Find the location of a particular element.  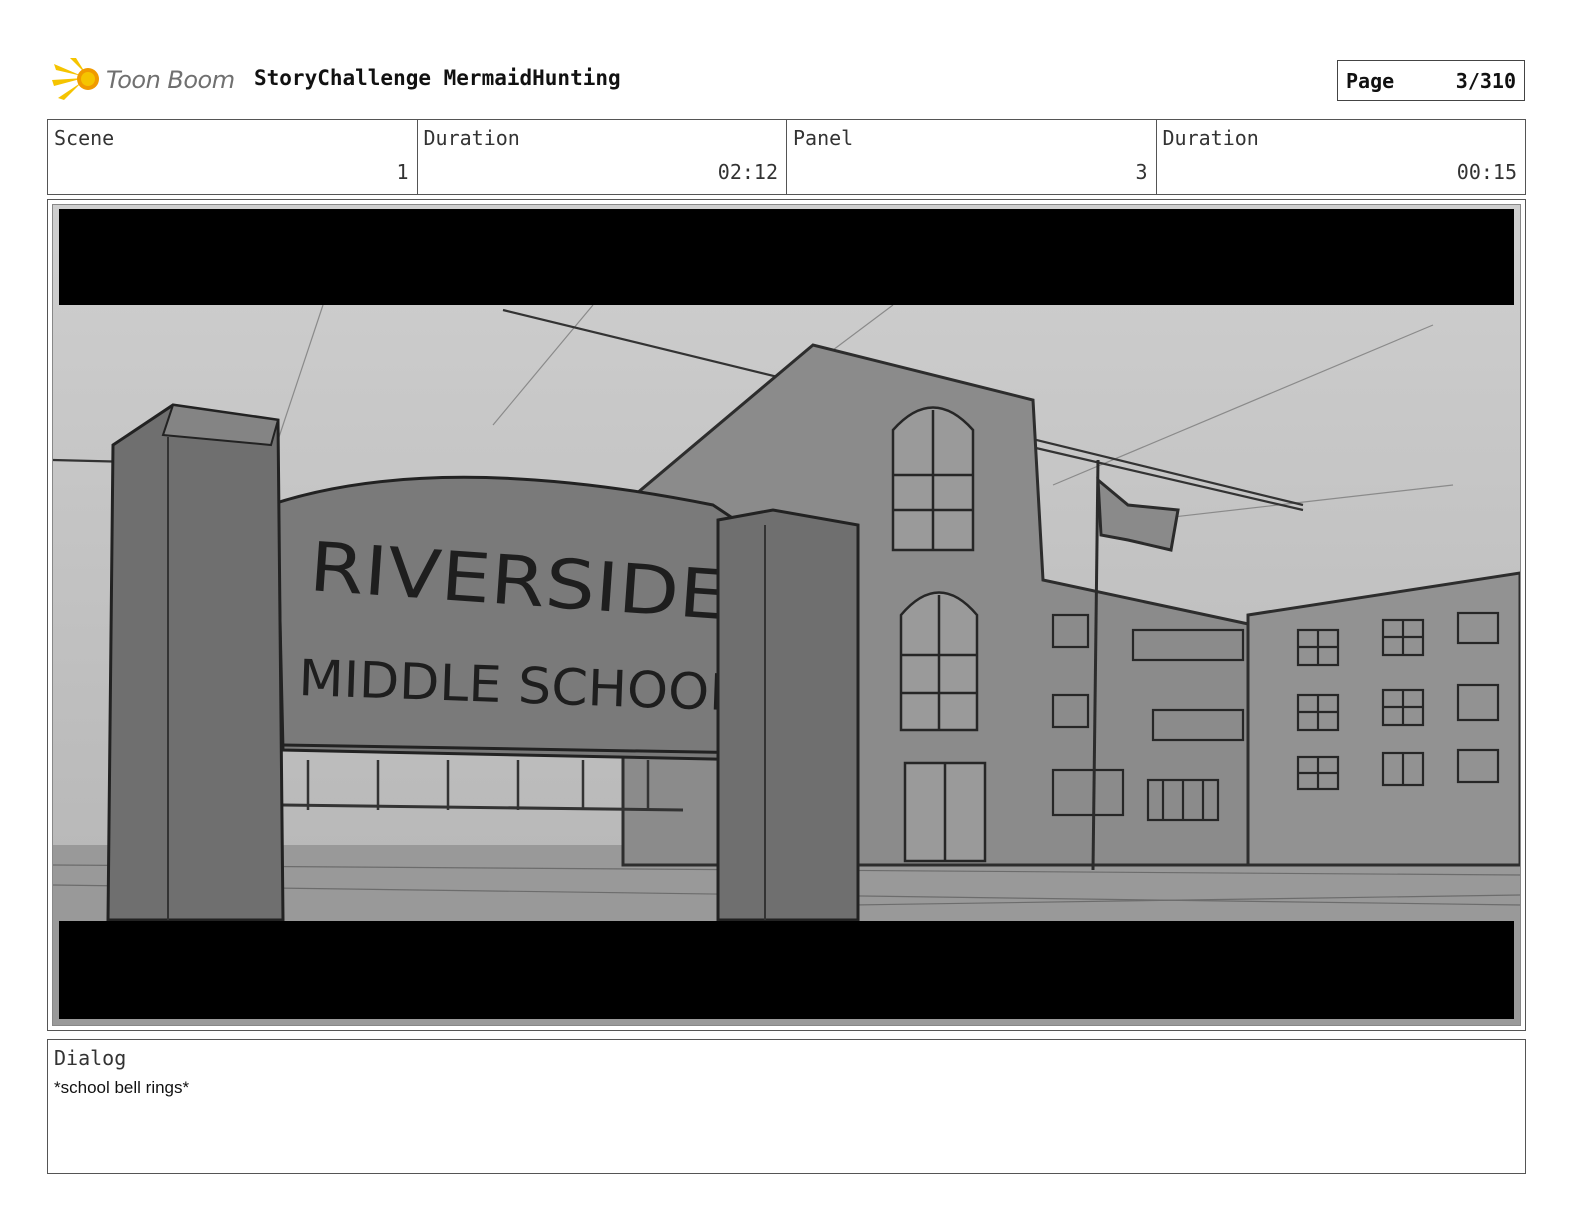

scene-duration-label: Duration is located at coordinates (471, 138).